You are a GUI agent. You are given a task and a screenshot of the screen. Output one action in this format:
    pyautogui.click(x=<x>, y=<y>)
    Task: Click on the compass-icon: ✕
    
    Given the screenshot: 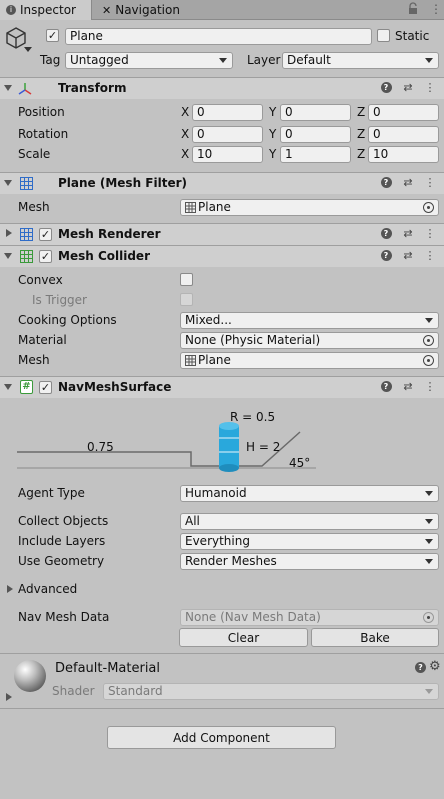 What is the action you would take?
    pyautogui.click(x=107, y=10)
    